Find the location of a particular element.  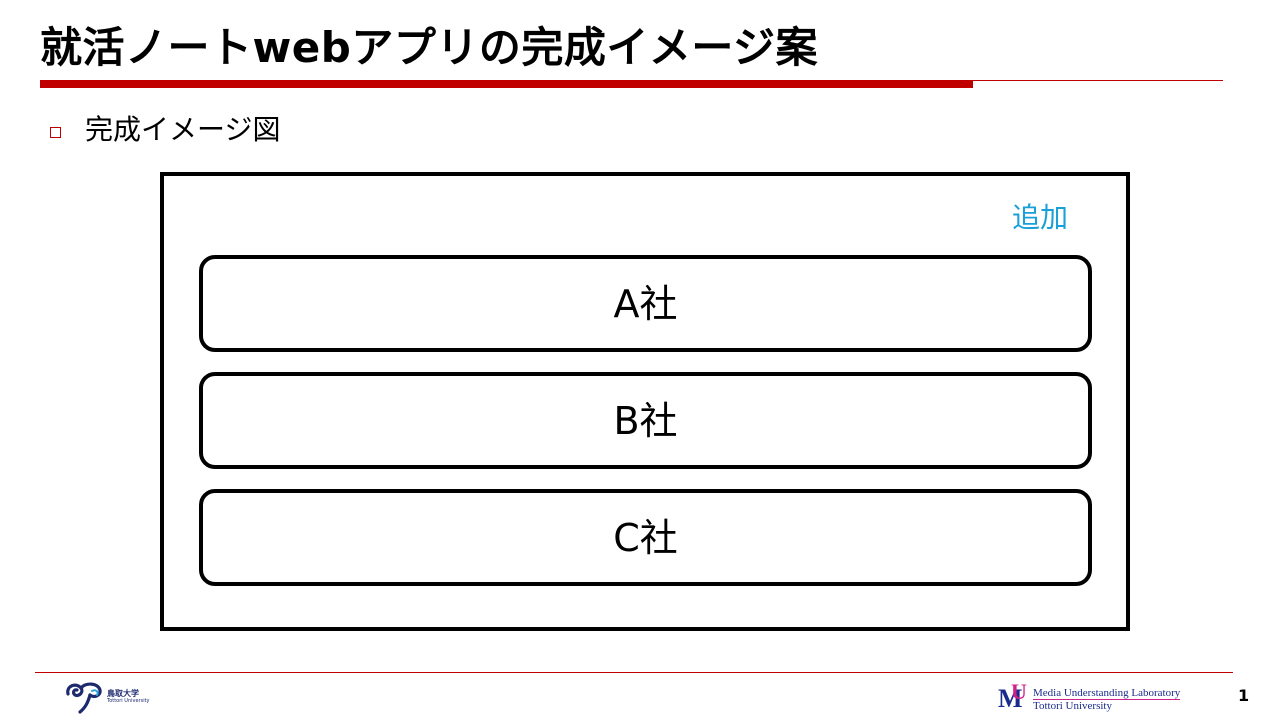

slide-title: 就活ノートwebアプリの完成イメージ案 is located at coordinates (429, 47).